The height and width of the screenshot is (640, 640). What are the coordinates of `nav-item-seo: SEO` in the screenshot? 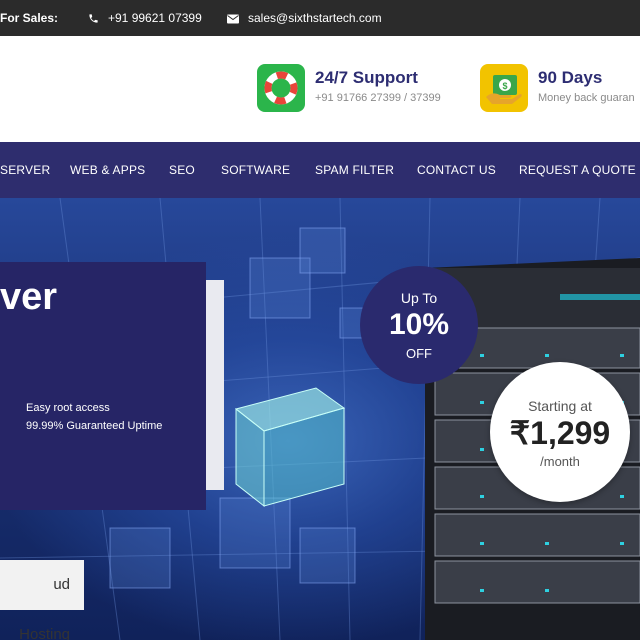 It's located at (182, 170).